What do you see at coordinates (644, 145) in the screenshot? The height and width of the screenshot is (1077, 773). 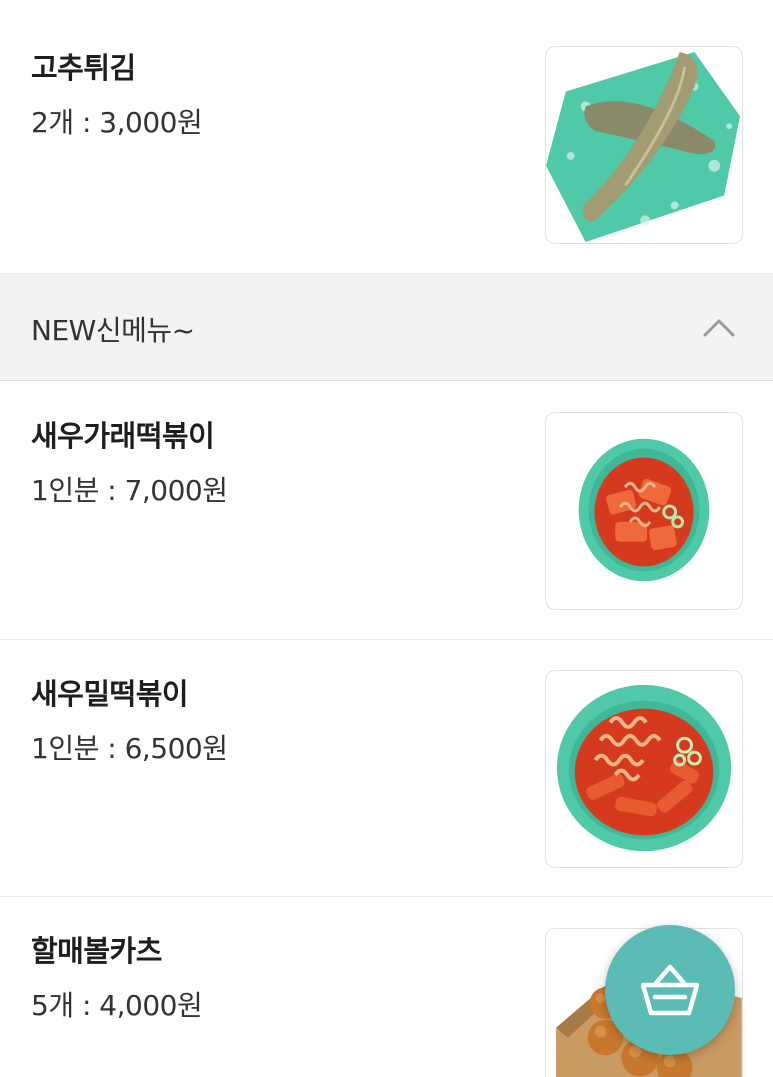 I see `fried-pepper-image` at bounding box center [644, 145].